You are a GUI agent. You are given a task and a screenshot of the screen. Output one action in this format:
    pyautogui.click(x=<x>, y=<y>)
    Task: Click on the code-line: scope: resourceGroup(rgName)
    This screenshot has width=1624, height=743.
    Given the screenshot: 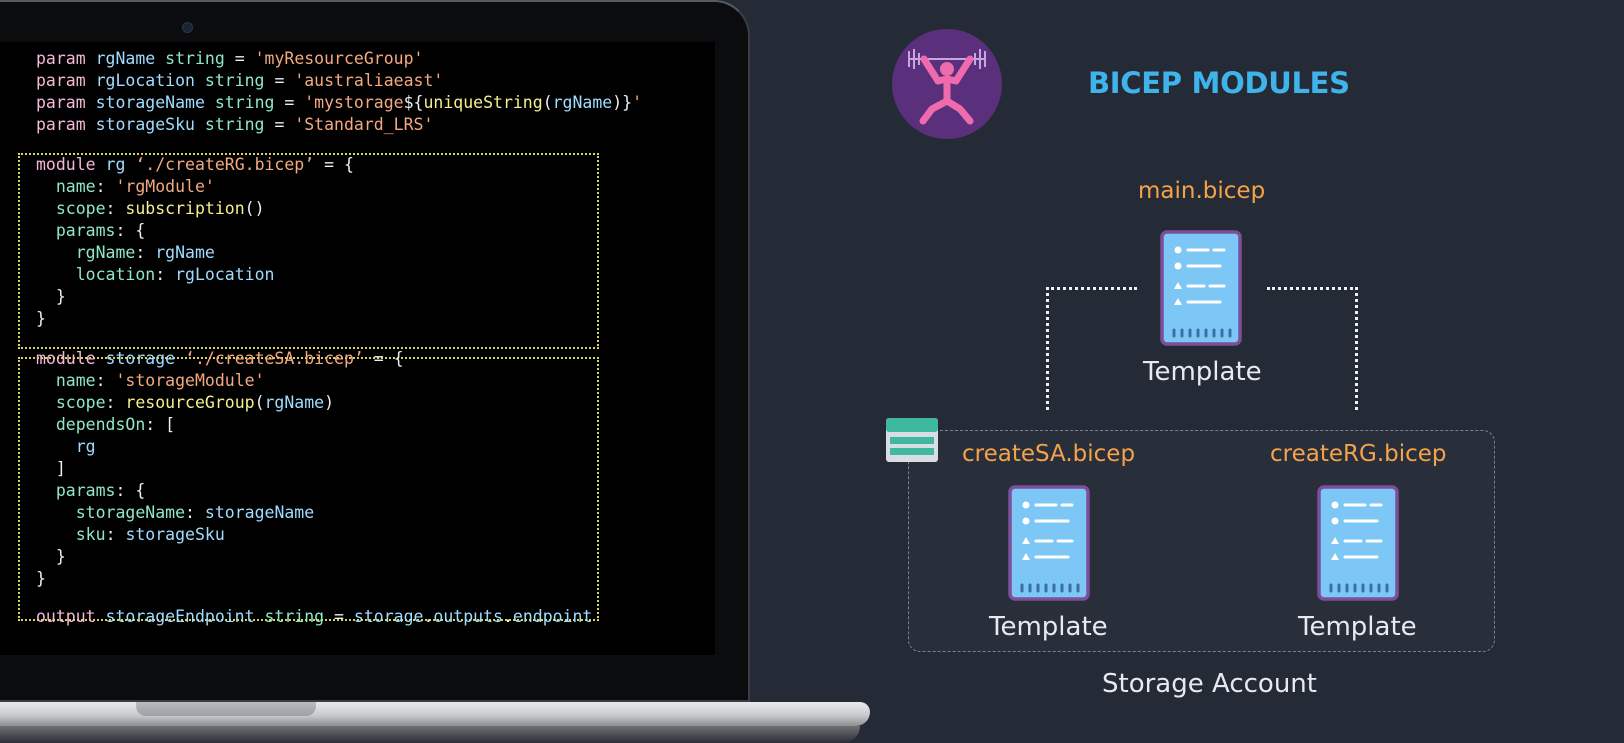 What is the action you would take?
    pyautogui.click(x=195, y=402)
    